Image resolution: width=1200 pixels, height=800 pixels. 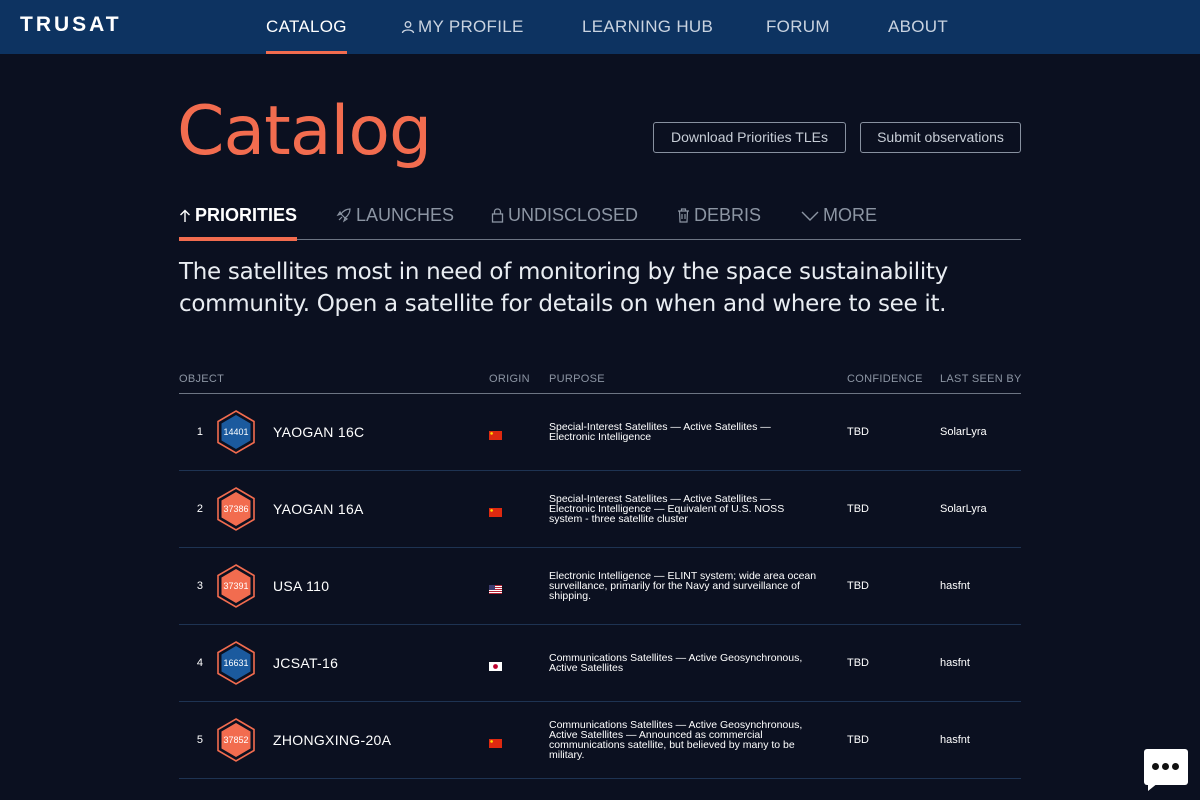 I want to click on arrow-up-icon, so click(x=185, y=217).